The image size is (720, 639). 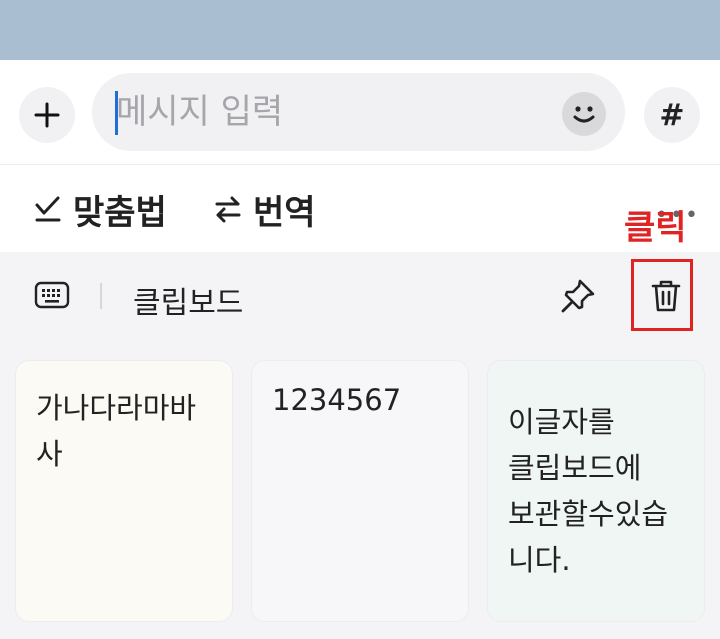 I want to click on hashtag-button: #, so click(x=672, y=115).